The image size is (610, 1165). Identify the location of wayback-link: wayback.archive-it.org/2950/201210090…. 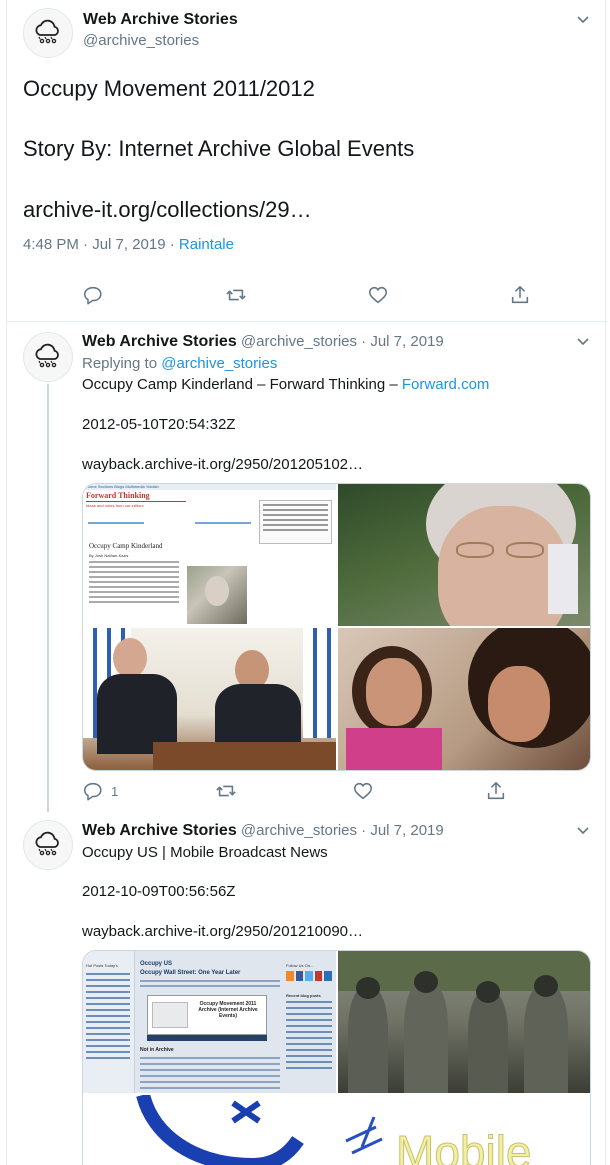
(222, 931).